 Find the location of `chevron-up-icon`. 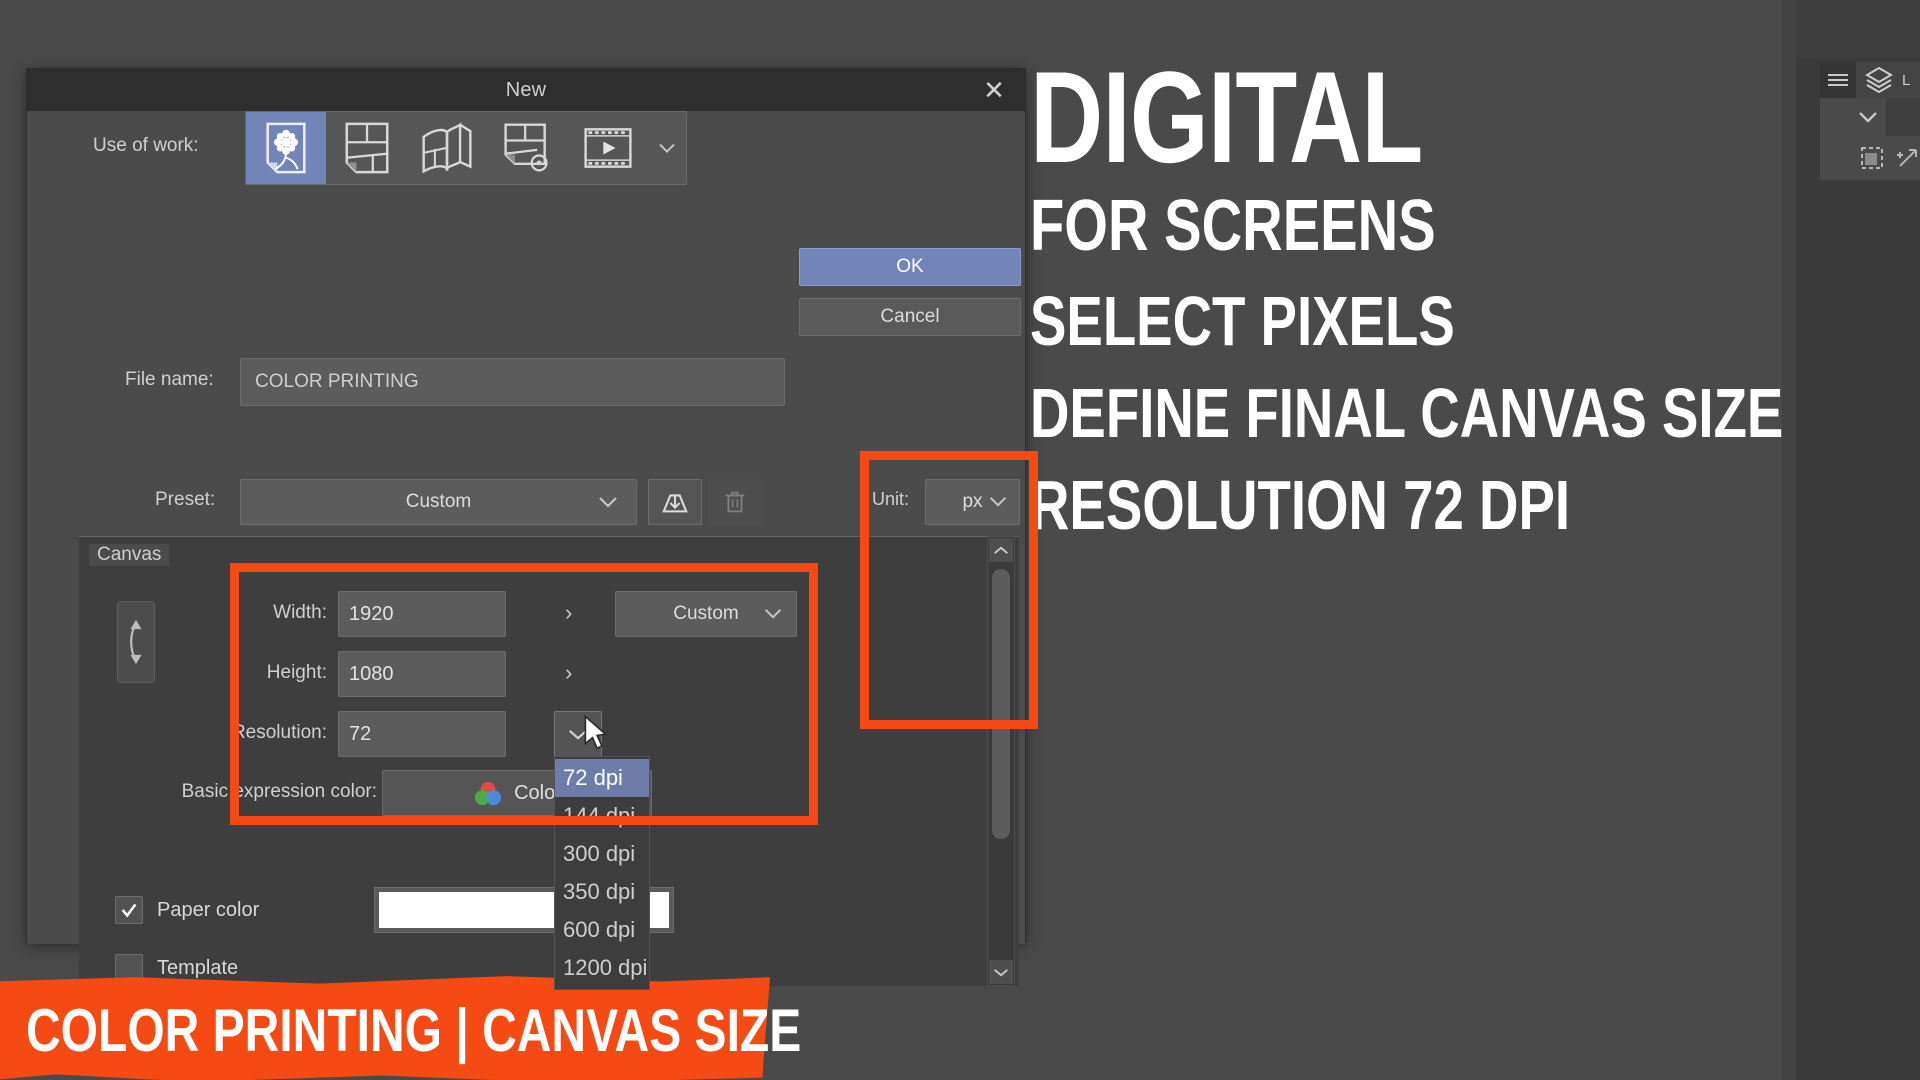

chevron-up-icon is located at coordinates (1001, 550).